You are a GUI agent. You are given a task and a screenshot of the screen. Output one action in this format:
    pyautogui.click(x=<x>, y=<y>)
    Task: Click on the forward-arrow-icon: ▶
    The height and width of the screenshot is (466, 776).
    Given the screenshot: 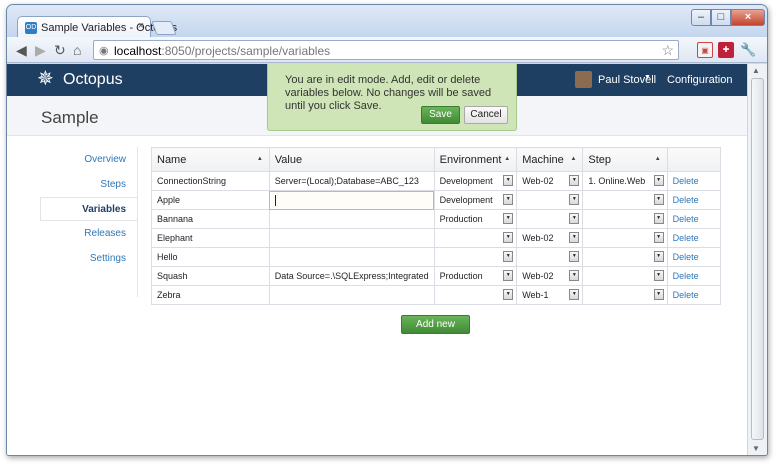 What is the action you would take?
    pyautogui.click(x=40, y=50)
    